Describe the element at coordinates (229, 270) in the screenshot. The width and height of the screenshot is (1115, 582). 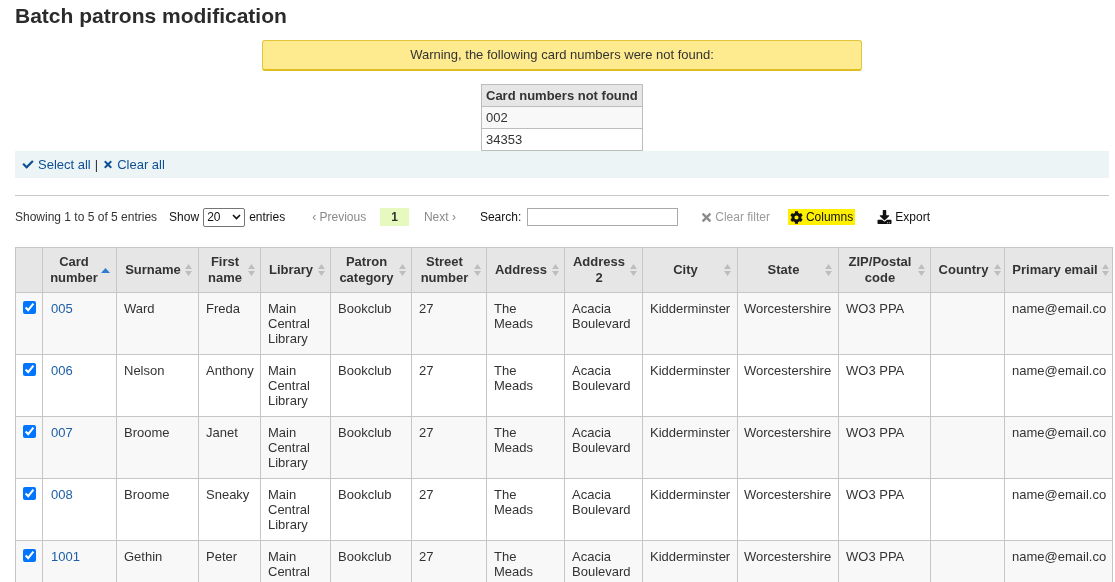
I see `column-header: First name` at that location.